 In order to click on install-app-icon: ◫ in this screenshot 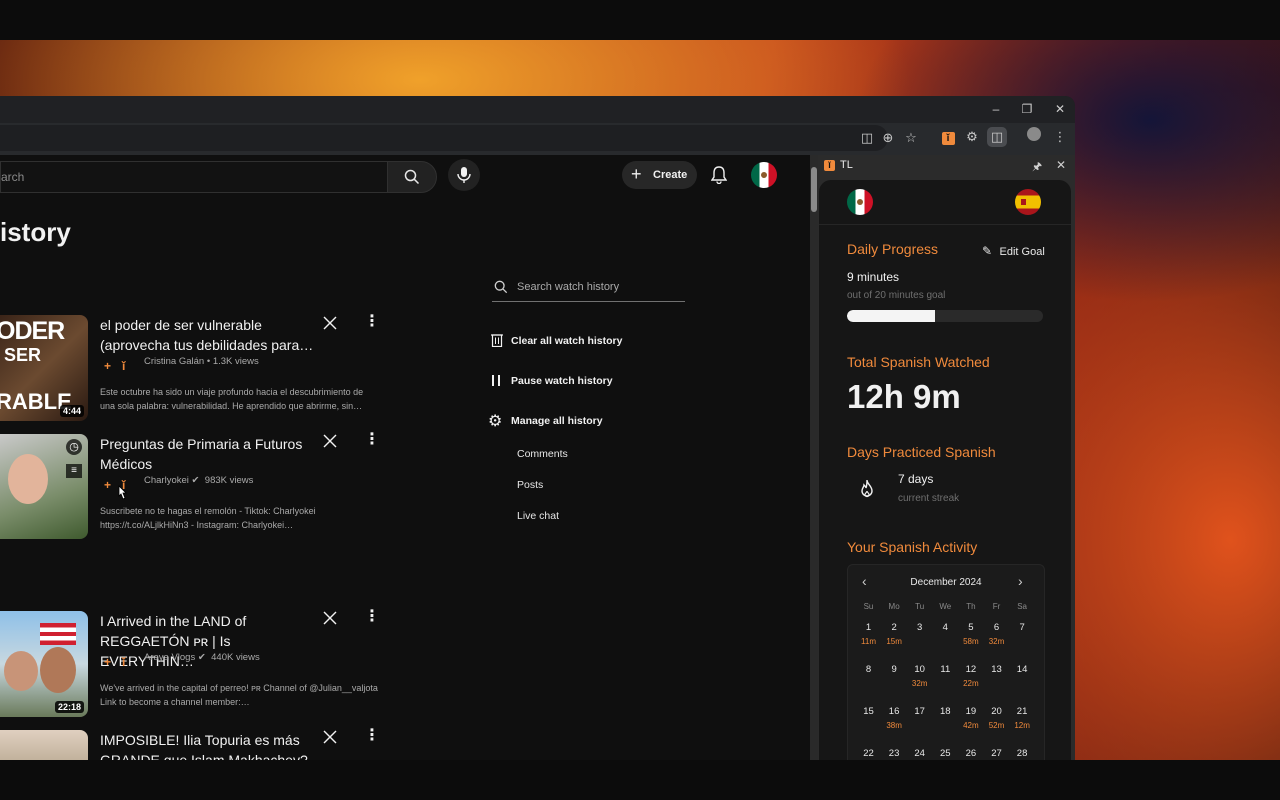, I will do `click(867, 138)`.